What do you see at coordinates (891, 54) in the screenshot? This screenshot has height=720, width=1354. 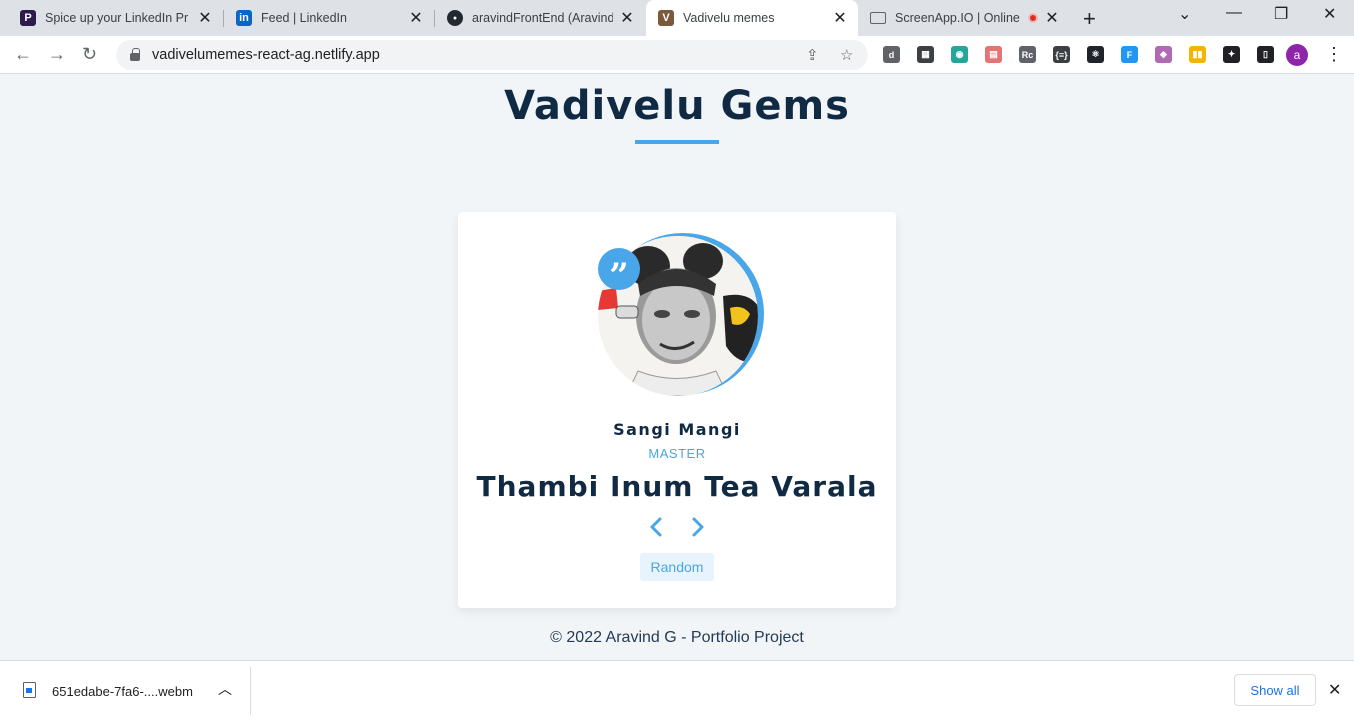 I see `extension-d-icon: d` at bounding box center [891, 54].